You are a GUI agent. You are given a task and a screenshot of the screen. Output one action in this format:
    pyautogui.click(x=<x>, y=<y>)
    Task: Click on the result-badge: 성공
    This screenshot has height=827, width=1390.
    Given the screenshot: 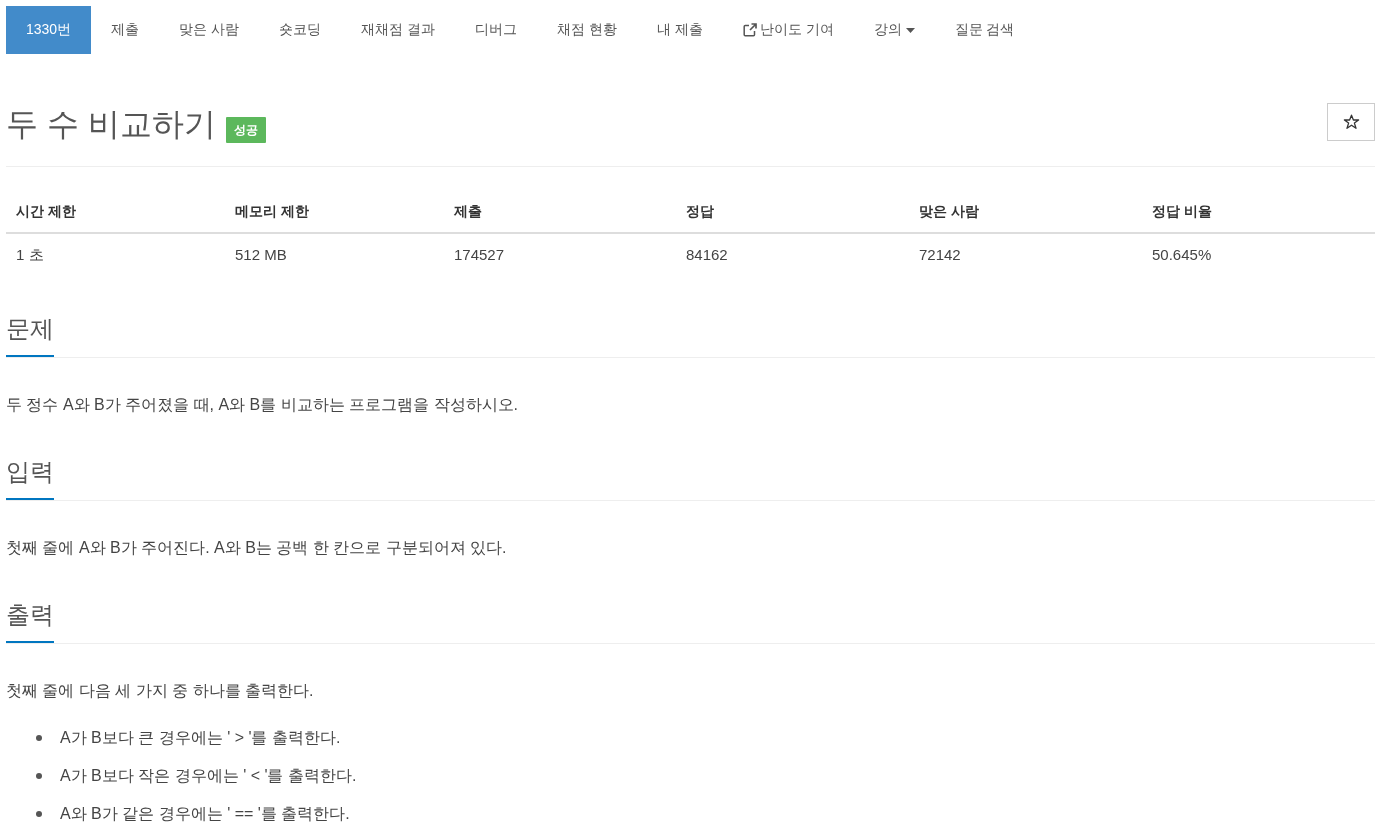 What is the action you would take?
    pyautogui.click(x=245, y=130)
    